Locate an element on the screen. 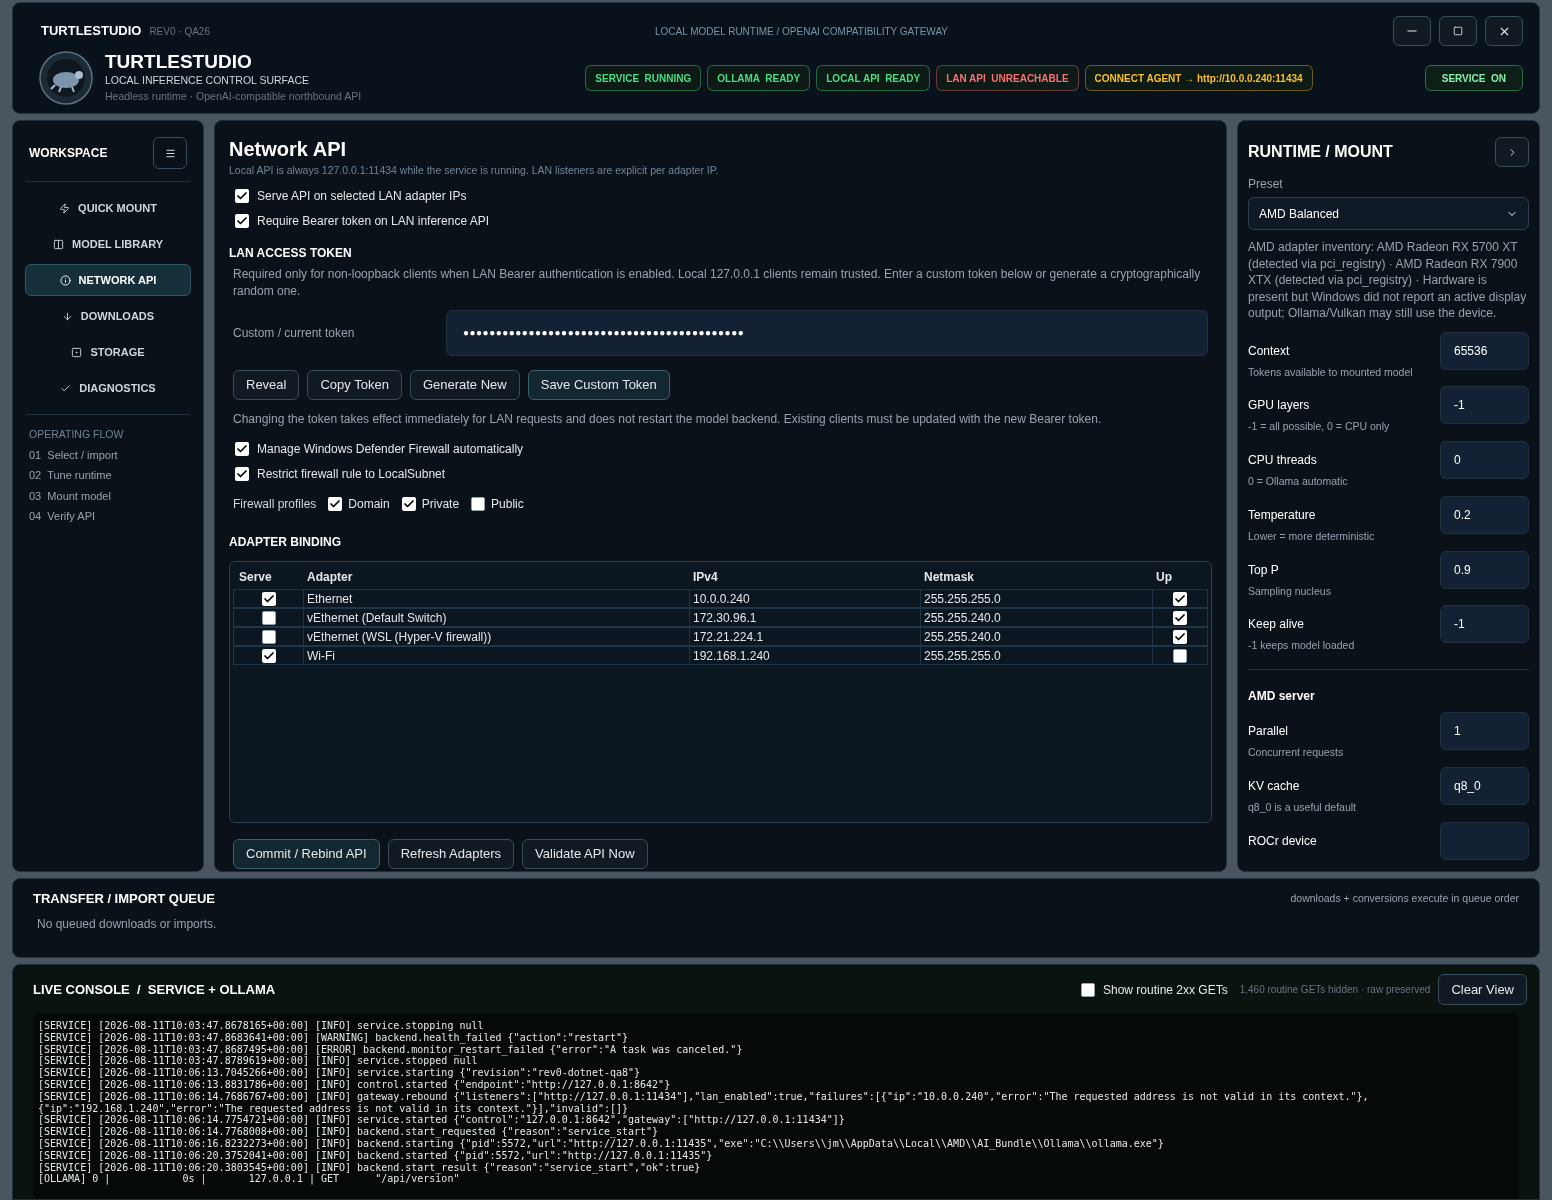 Image resolution: width=1552 pixels, height=1200 pixels. flow-title: OPERATING FLOW is located at coordinates (77, 434).